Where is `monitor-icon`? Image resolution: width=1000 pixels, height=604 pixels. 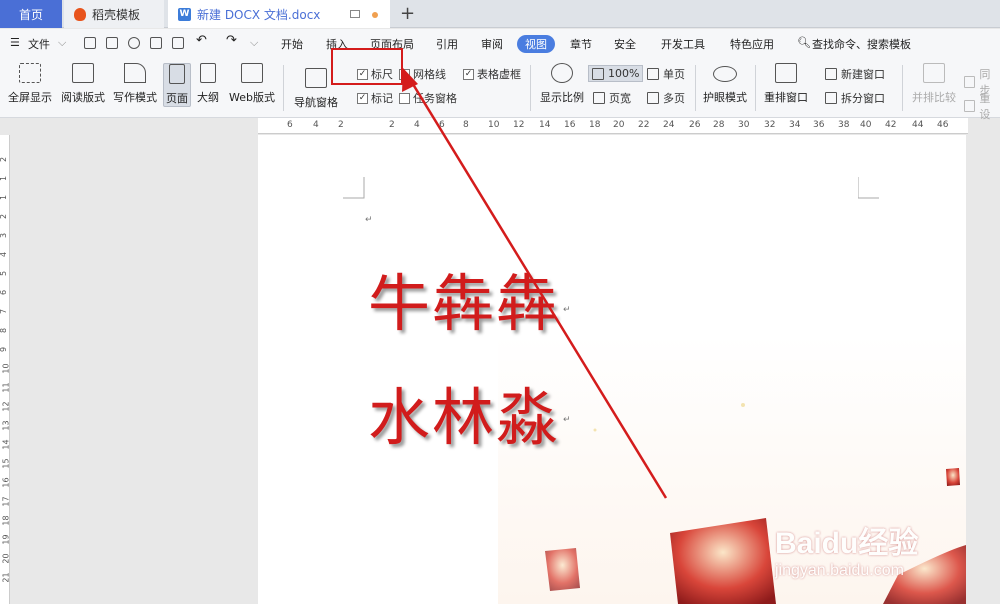 monitor-icon is located at coordinates (355, 14).